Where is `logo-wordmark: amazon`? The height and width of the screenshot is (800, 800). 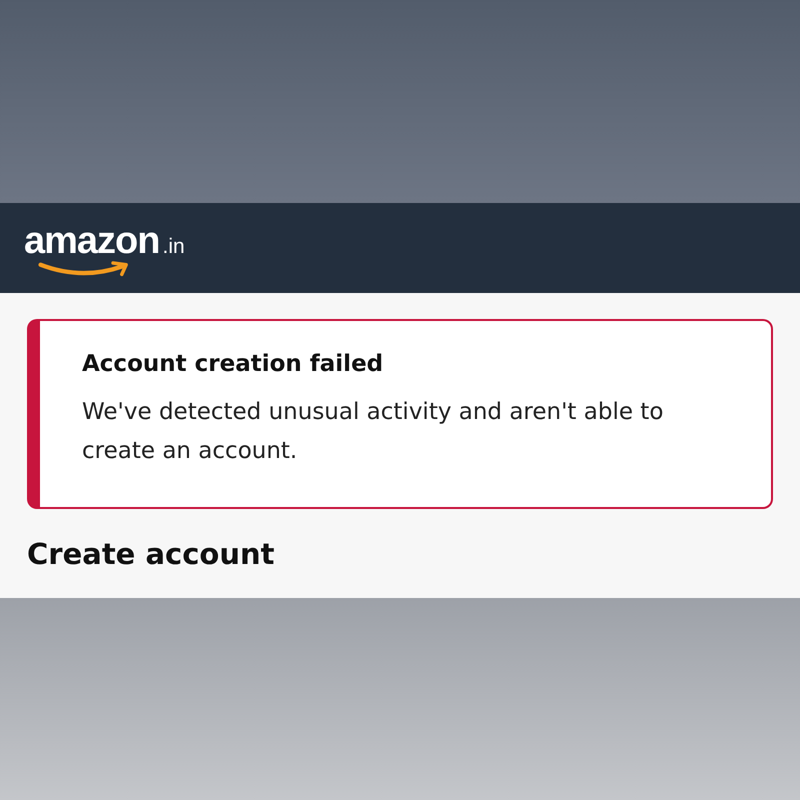
logo-wordmark: amazon is located at coordinates (92, 241).